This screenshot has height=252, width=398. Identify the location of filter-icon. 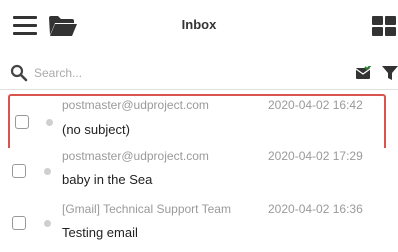
(390, 73).